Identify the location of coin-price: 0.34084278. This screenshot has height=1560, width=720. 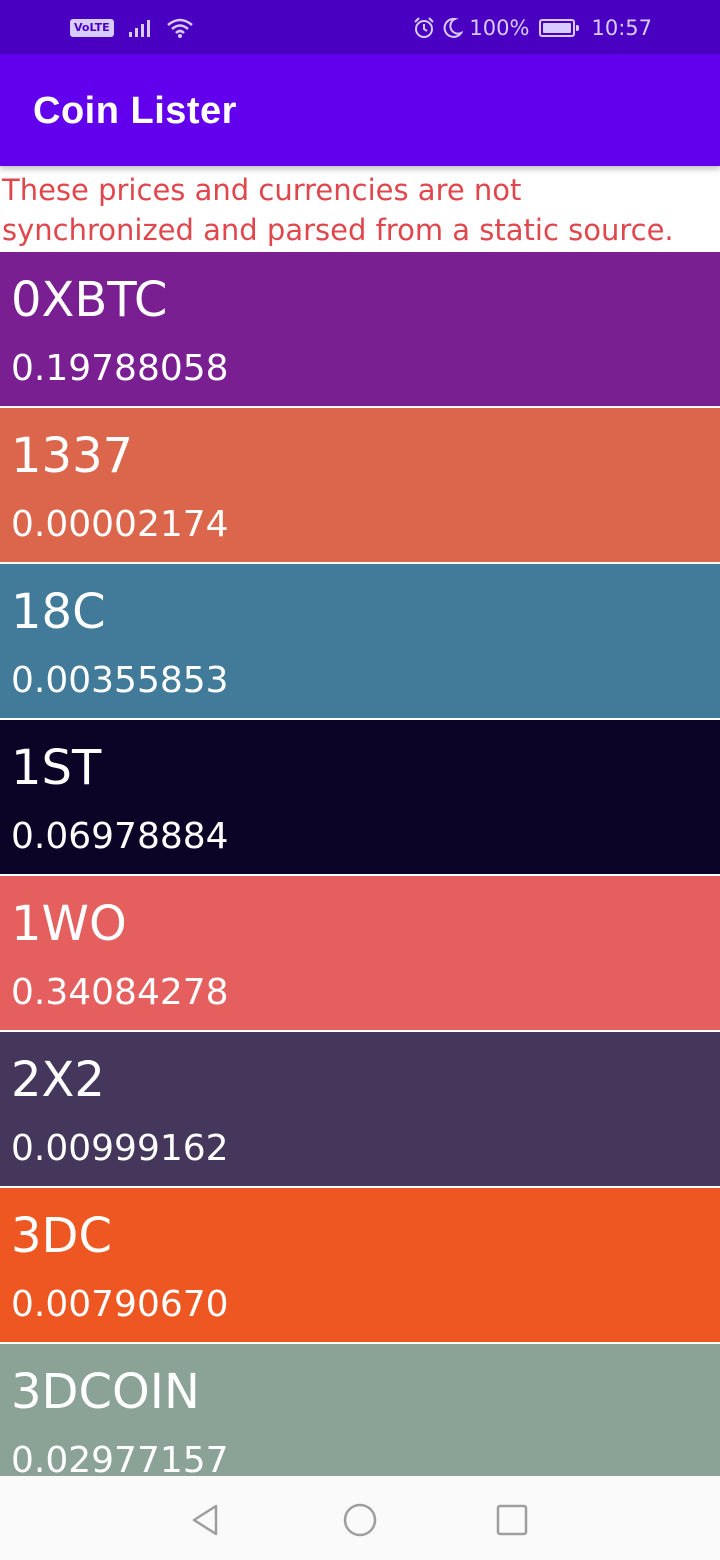
(120, 992).